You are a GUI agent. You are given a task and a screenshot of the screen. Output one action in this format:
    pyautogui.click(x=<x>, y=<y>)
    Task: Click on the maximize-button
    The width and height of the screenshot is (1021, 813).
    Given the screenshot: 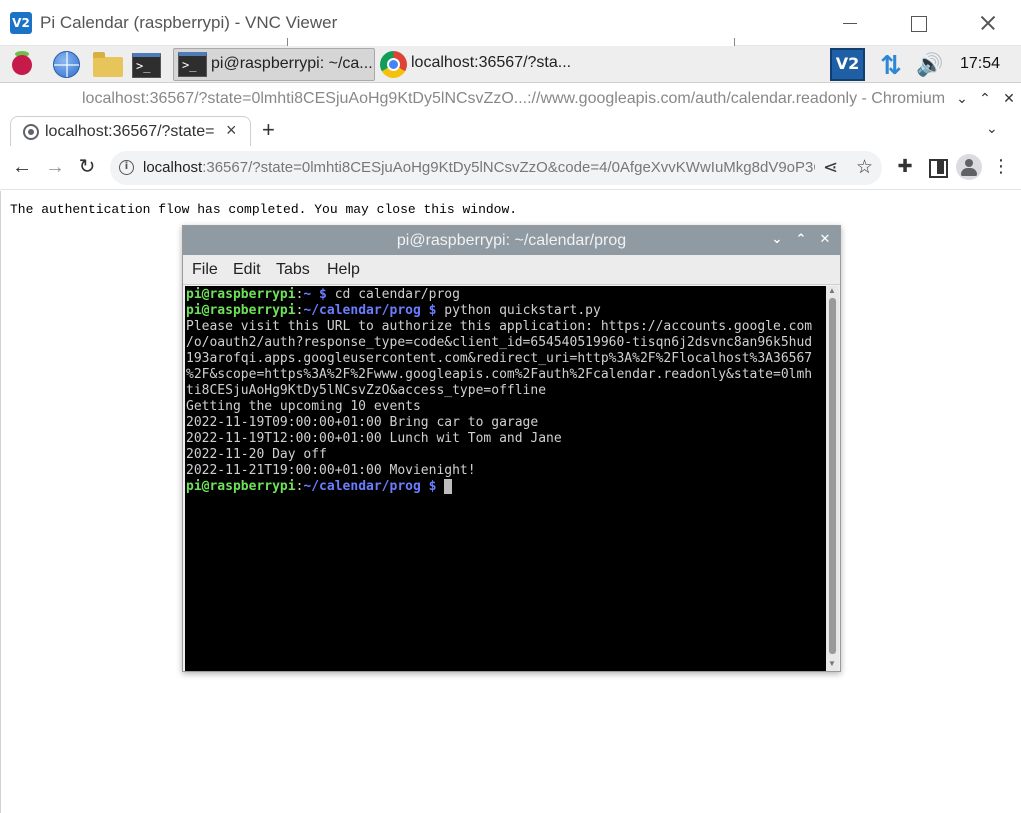 What is the action you would take?
    pyautogui.click(x=918, y=23)
    